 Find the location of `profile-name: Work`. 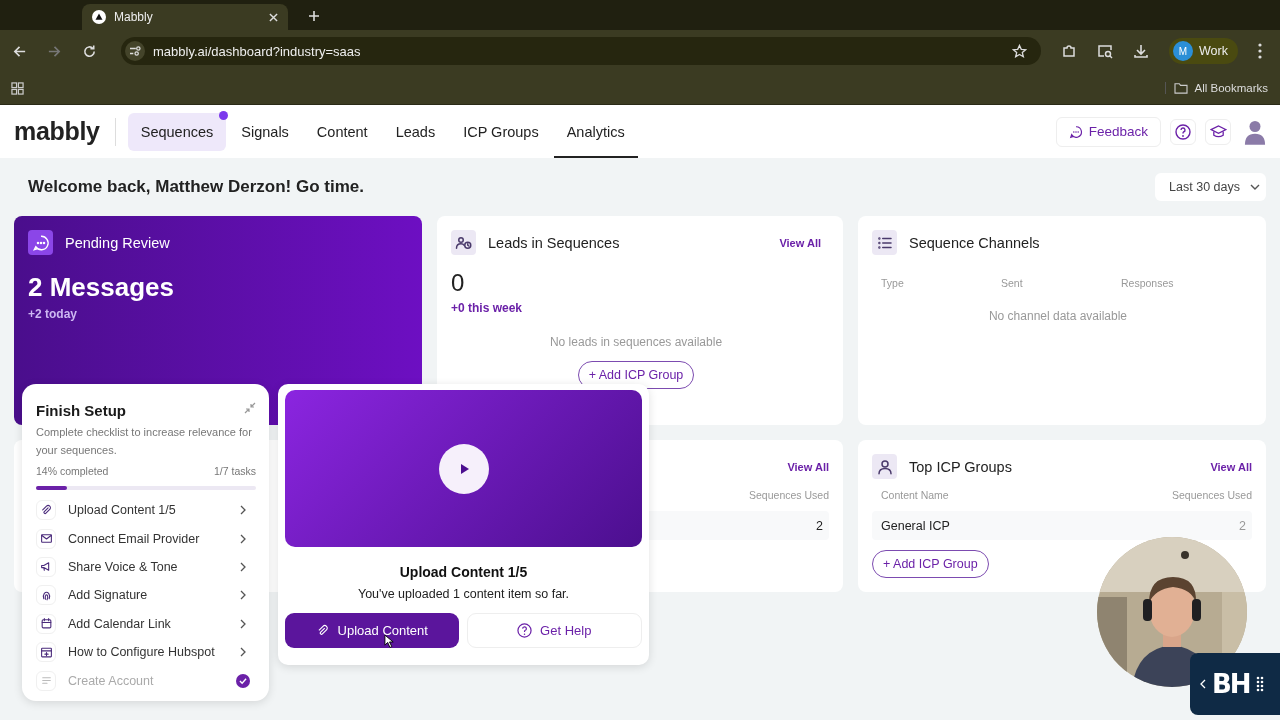

profile-name: Work is located at coordinates (1213, 51).